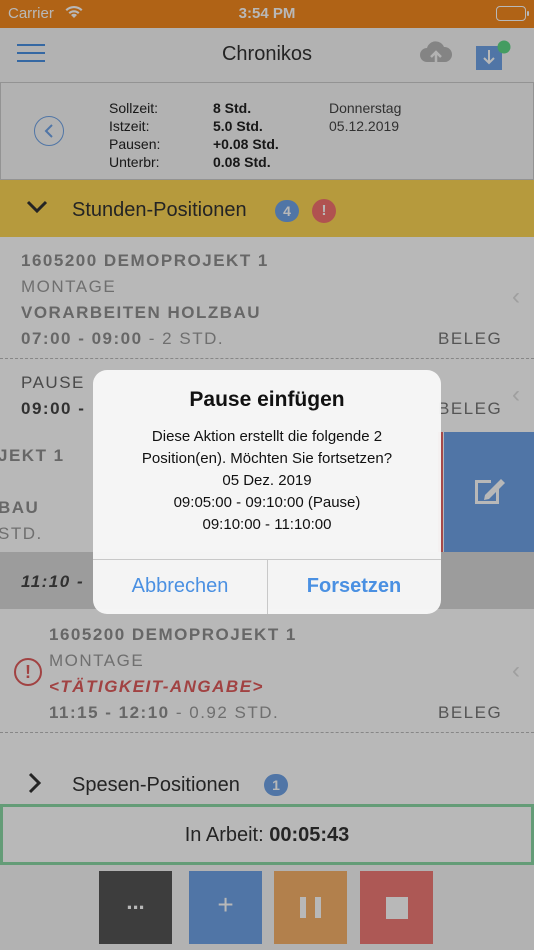 This screenshot has height=950, width=534. Describe the element at coordinates (354, 586) in the screenshot. I see `confirm-button: Forsetzen` at that location.